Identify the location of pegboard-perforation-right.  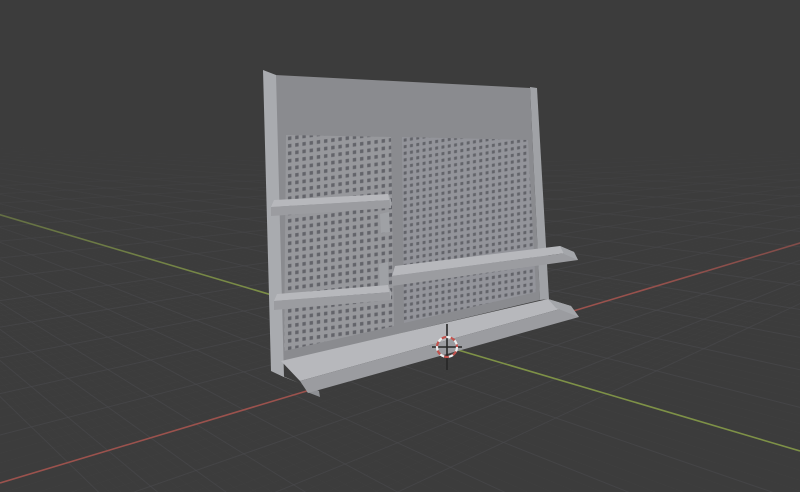
(469, 230).